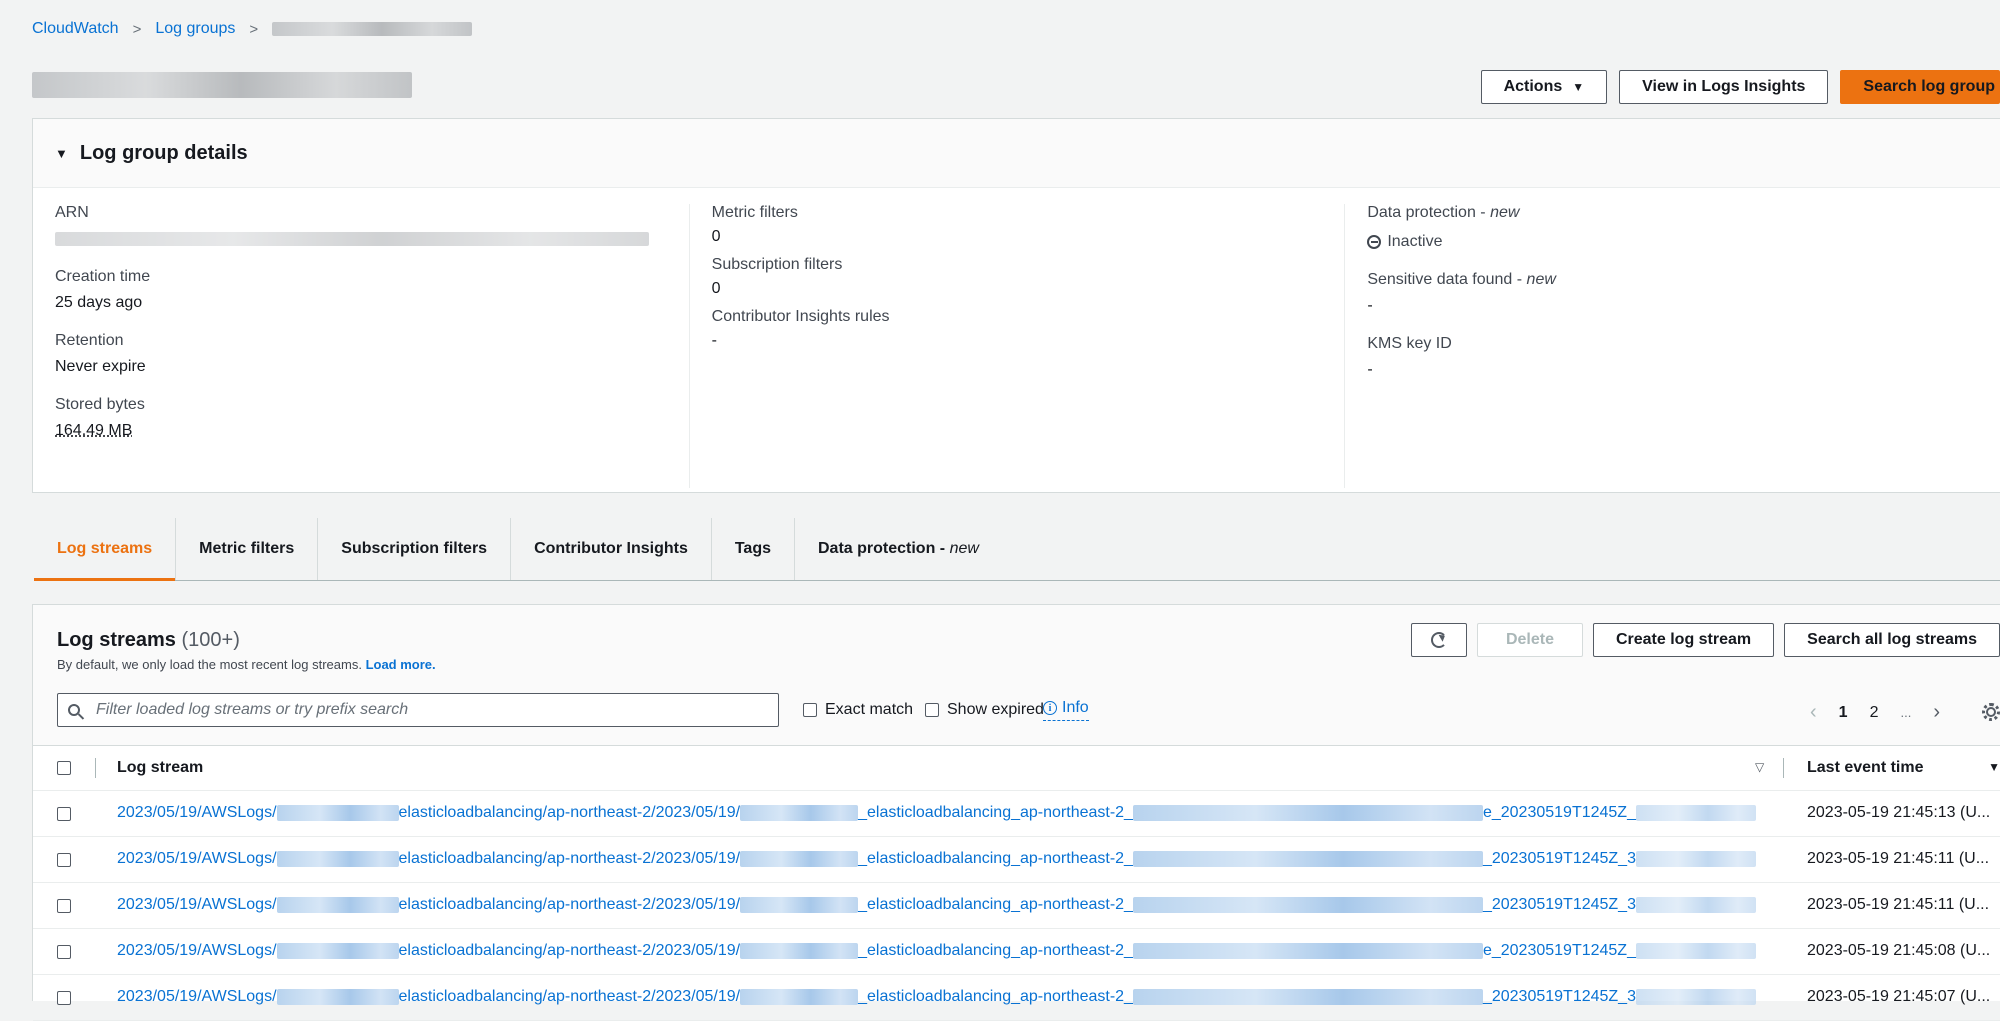 The width and height of the screenshot is (2000, 1021). I want to click on refresh-button, so click(1438, 640).